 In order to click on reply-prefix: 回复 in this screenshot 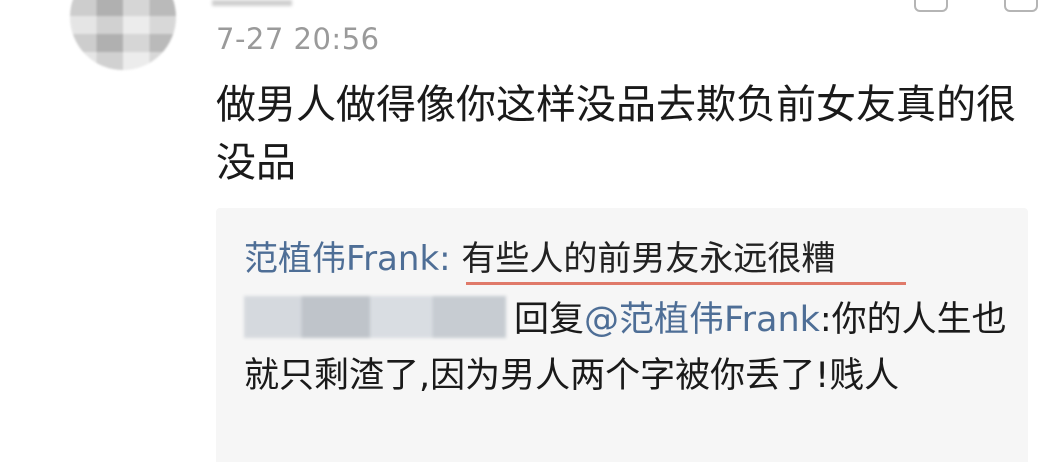, I will do `click(549, 320)`.